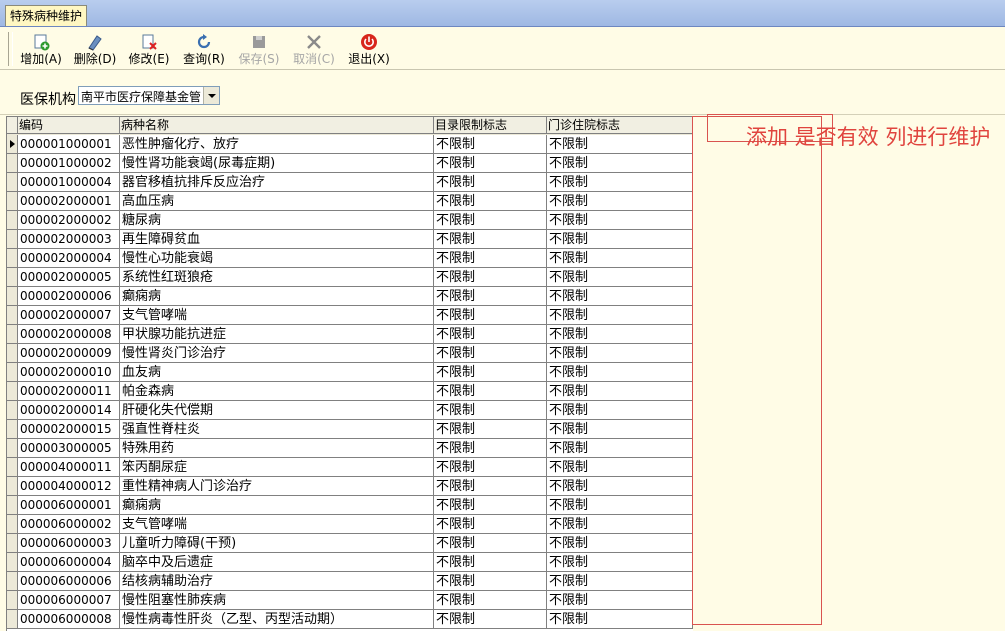 The height and width of the screenshot is (631, 1005). What do you see at coordinates (69, 277) in the screenshot?
I see `cell-code: 000002000005` at bounding box center [69, 277].